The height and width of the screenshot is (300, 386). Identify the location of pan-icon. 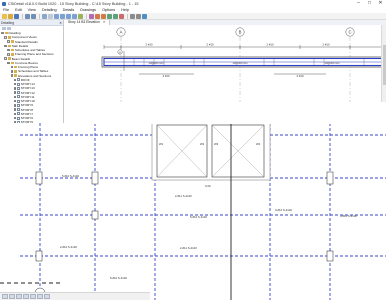
(80, 16).